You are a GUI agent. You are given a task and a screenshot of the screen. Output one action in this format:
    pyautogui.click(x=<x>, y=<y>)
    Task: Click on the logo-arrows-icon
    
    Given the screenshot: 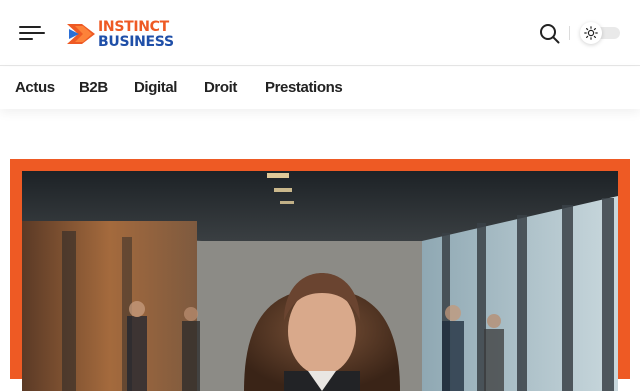 What is the action you would take?
    pyautogui.click(x=81, y=34)
    